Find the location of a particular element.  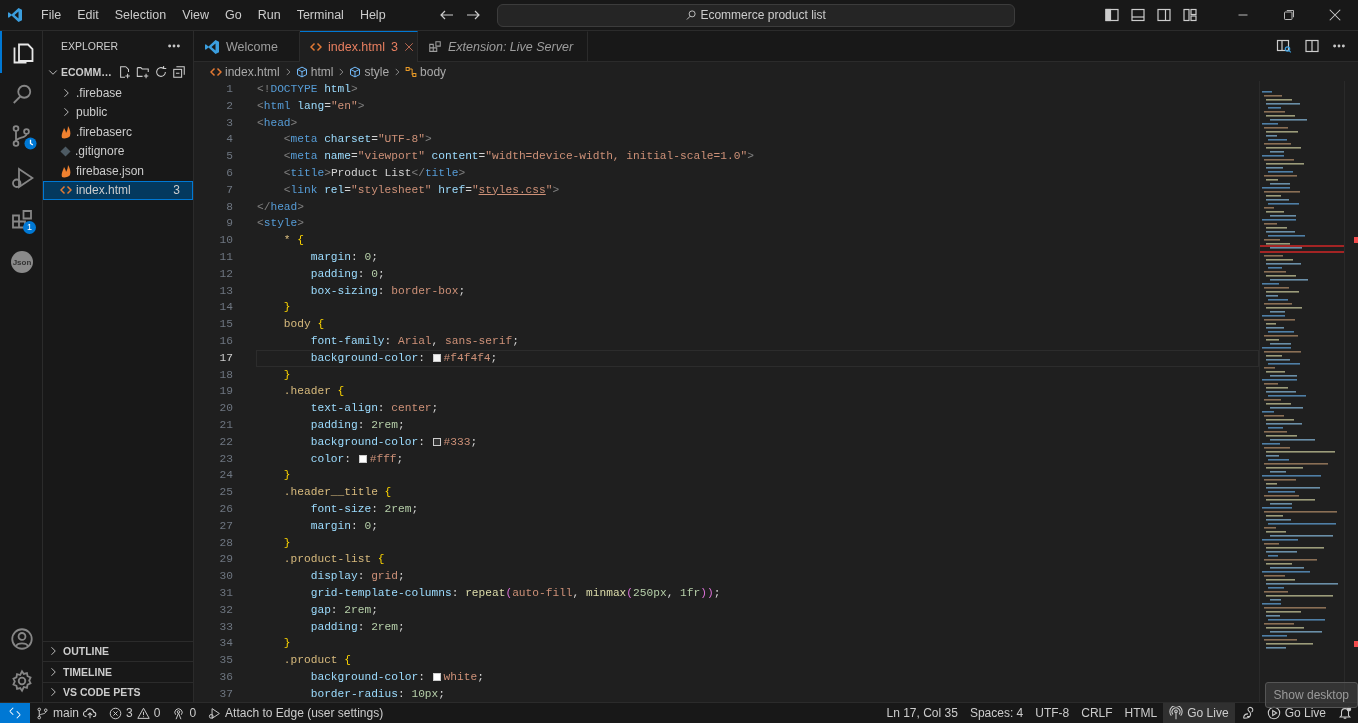

line-number: 14 is located at coordinates (226, 307).